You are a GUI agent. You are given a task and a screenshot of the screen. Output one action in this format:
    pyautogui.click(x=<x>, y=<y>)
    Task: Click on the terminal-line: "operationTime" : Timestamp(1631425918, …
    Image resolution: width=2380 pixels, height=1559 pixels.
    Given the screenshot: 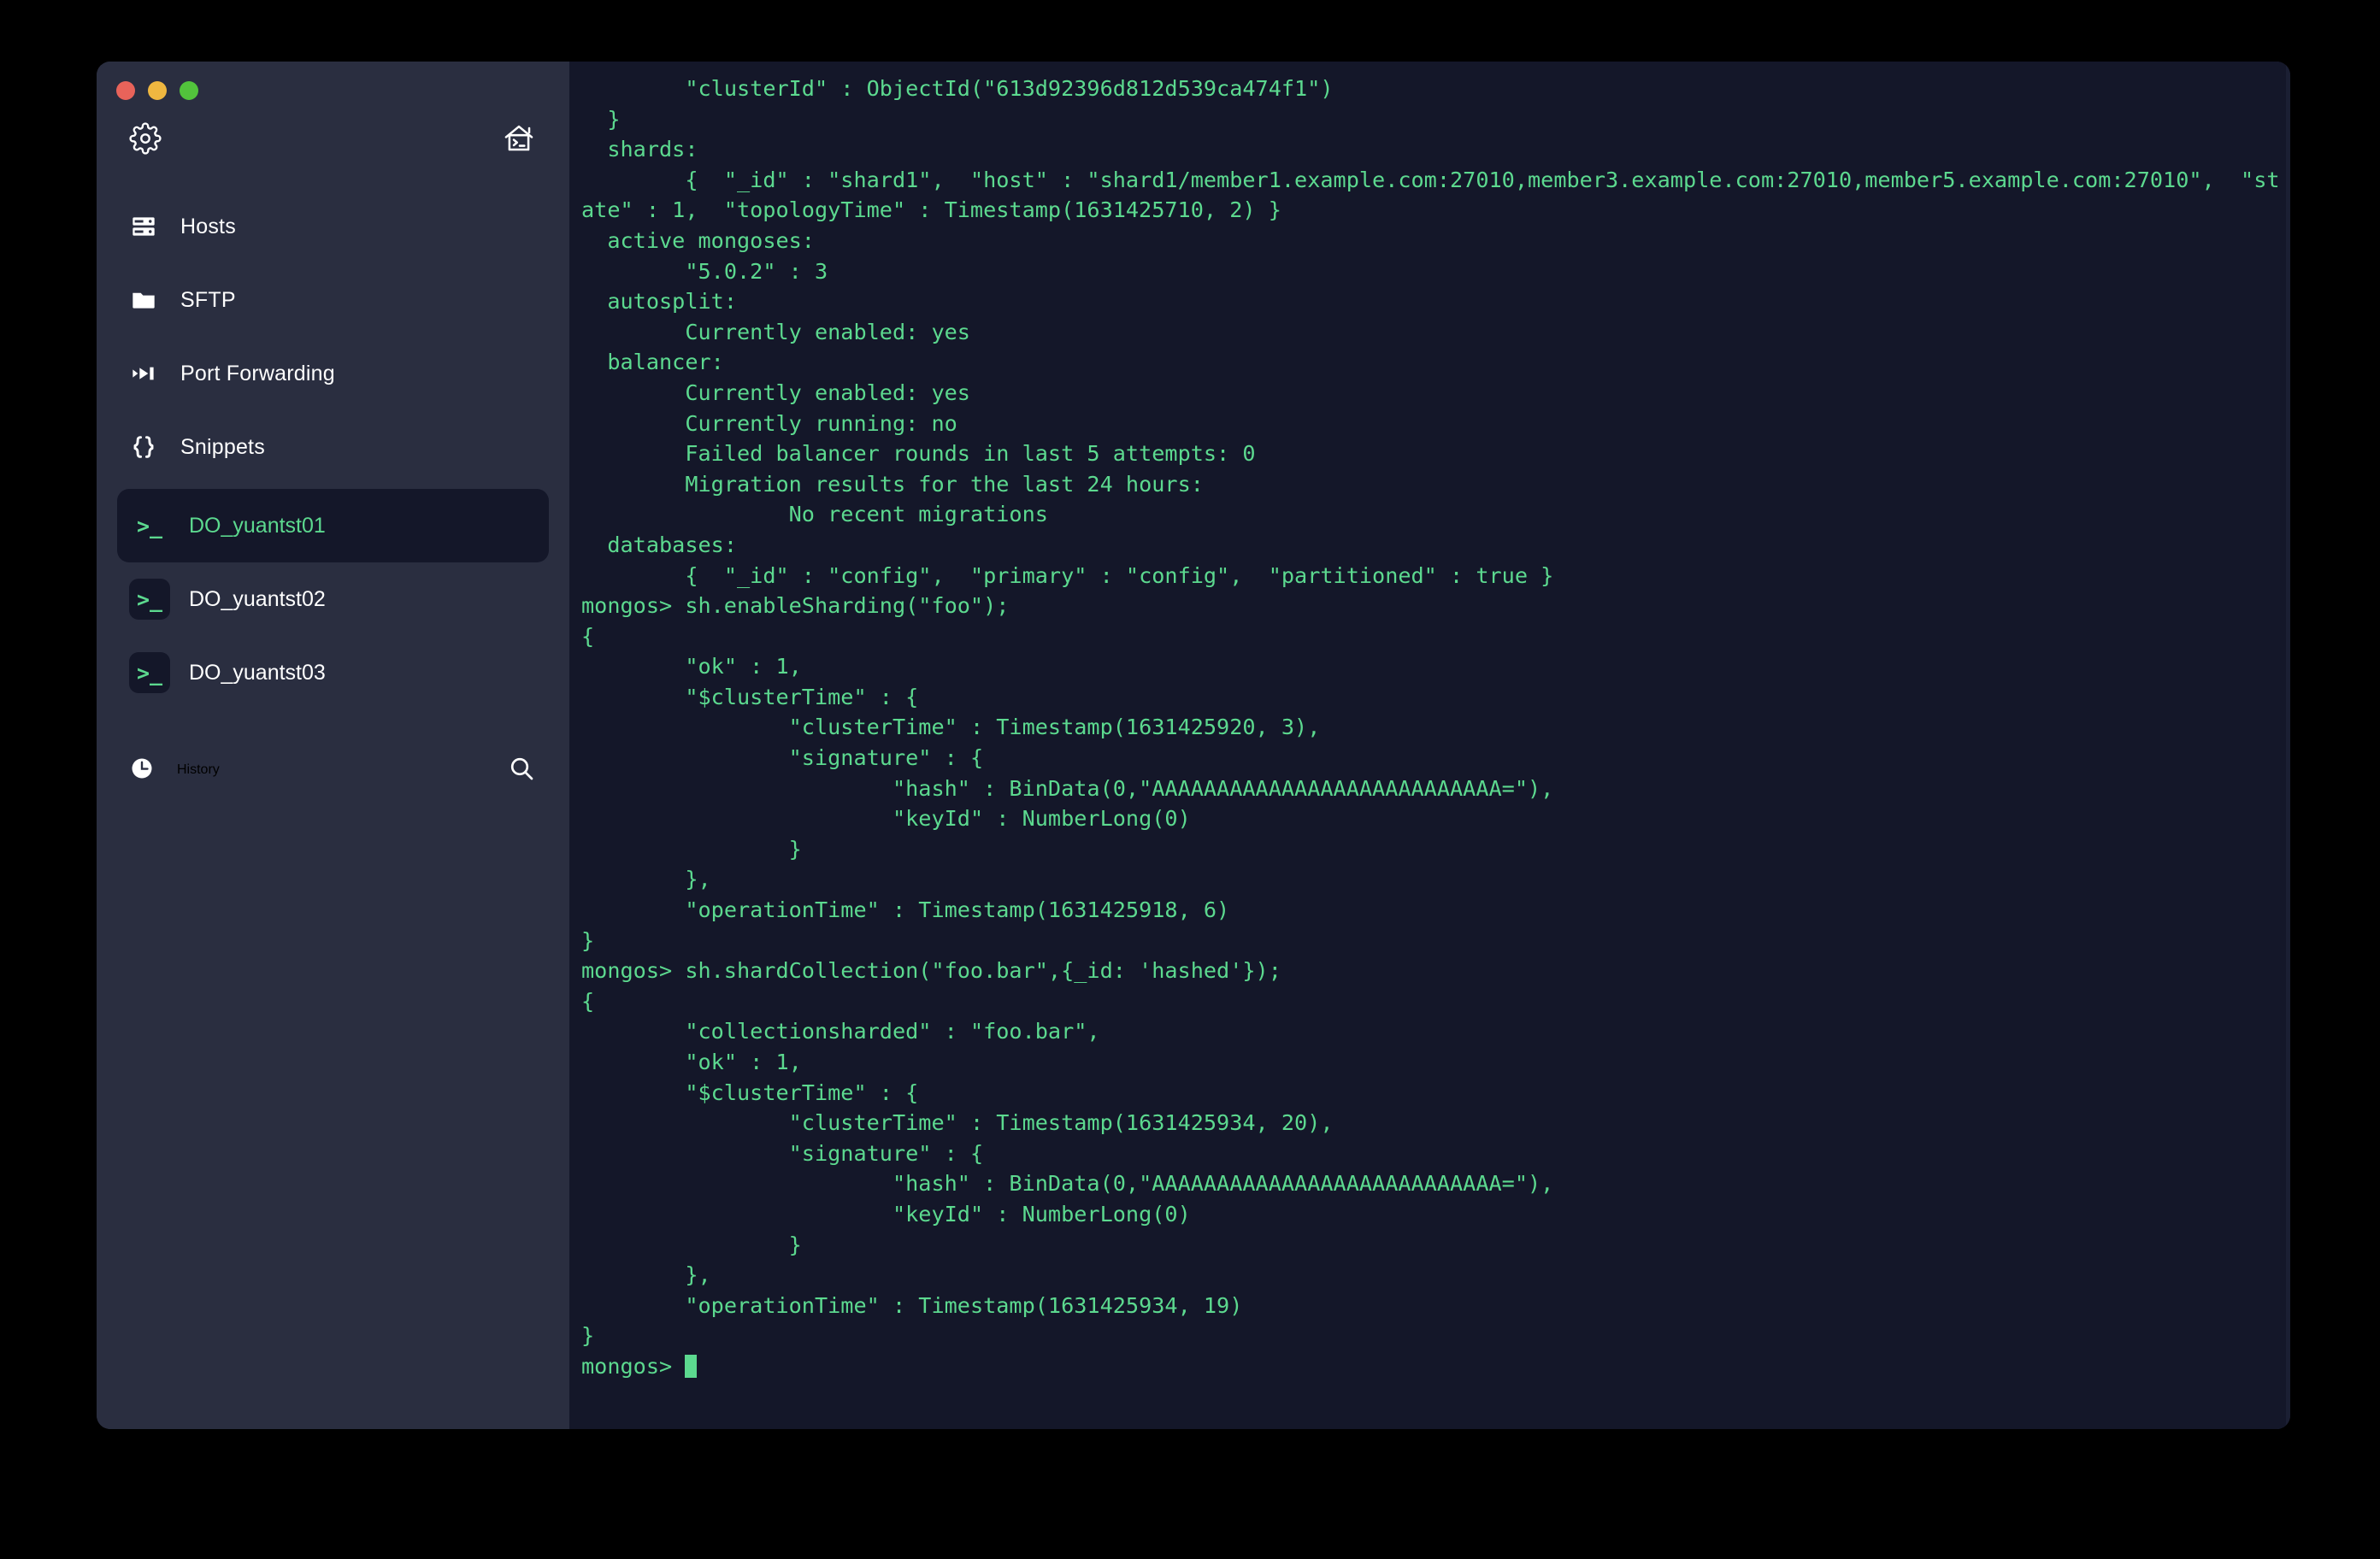 What is the action you would take?
    pyautogui.click(x=905, y=910)
    